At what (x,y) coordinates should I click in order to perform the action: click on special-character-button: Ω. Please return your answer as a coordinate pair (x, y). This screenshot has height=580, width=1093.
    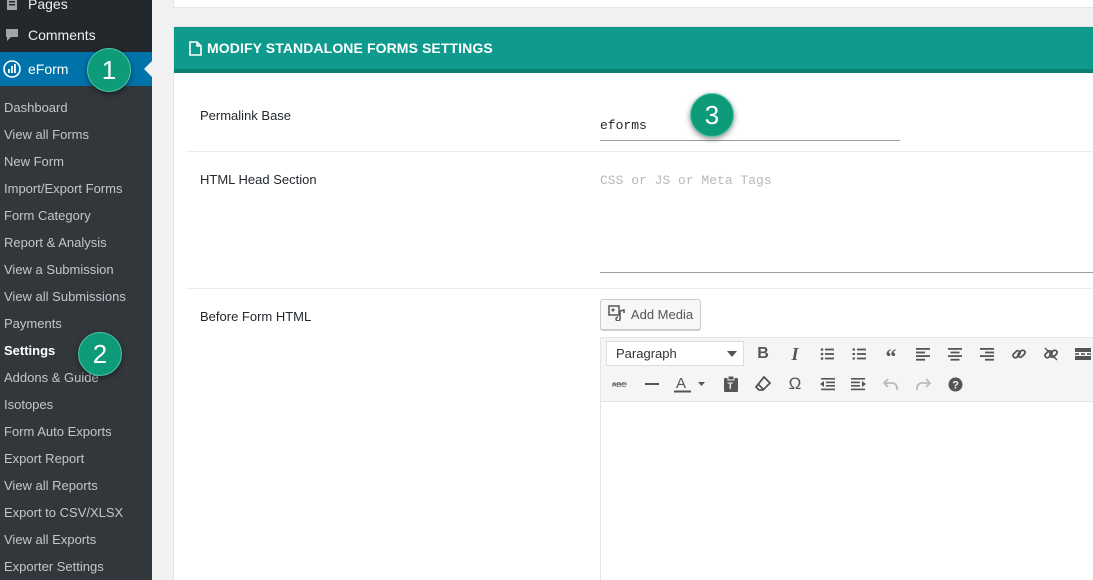
    Looking at the image, I should click on (795, 384).